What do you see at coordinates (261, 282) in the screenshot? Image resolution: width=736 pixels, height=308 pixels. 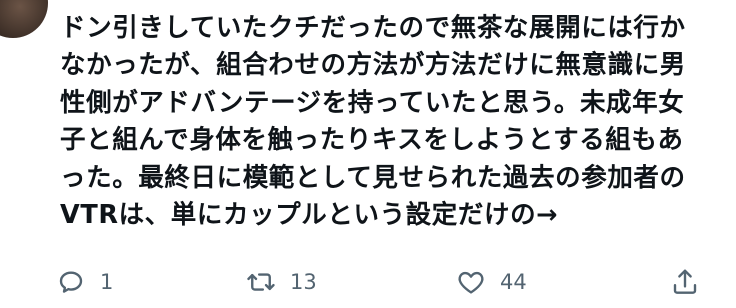 I see `retweet-icon` at bounding box center [261, 282].